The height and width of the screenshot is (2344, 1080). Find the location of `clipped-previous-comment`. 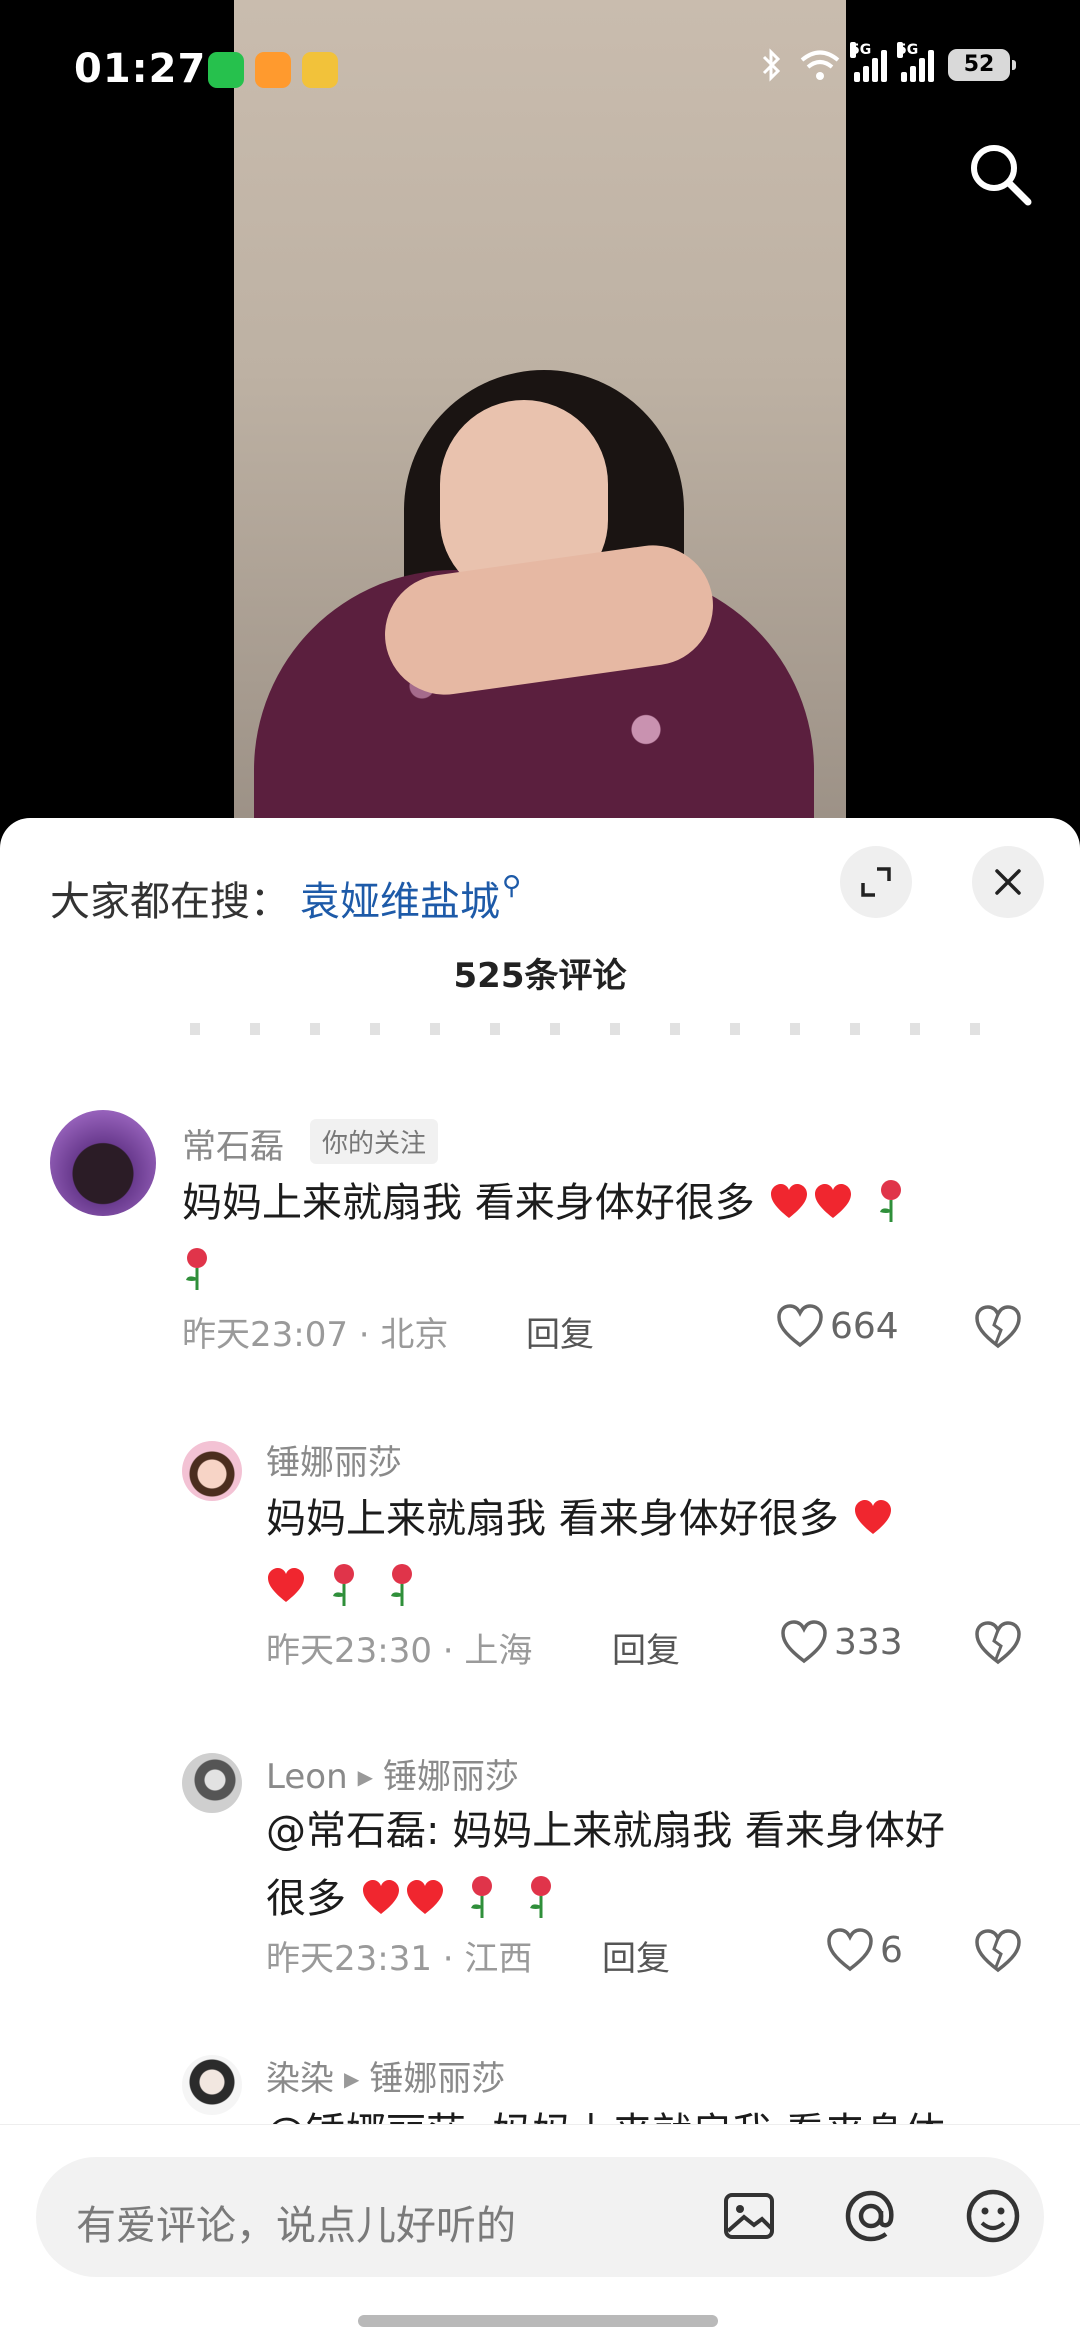

clipped-previous-comment is located at coordinates (600, 1029).